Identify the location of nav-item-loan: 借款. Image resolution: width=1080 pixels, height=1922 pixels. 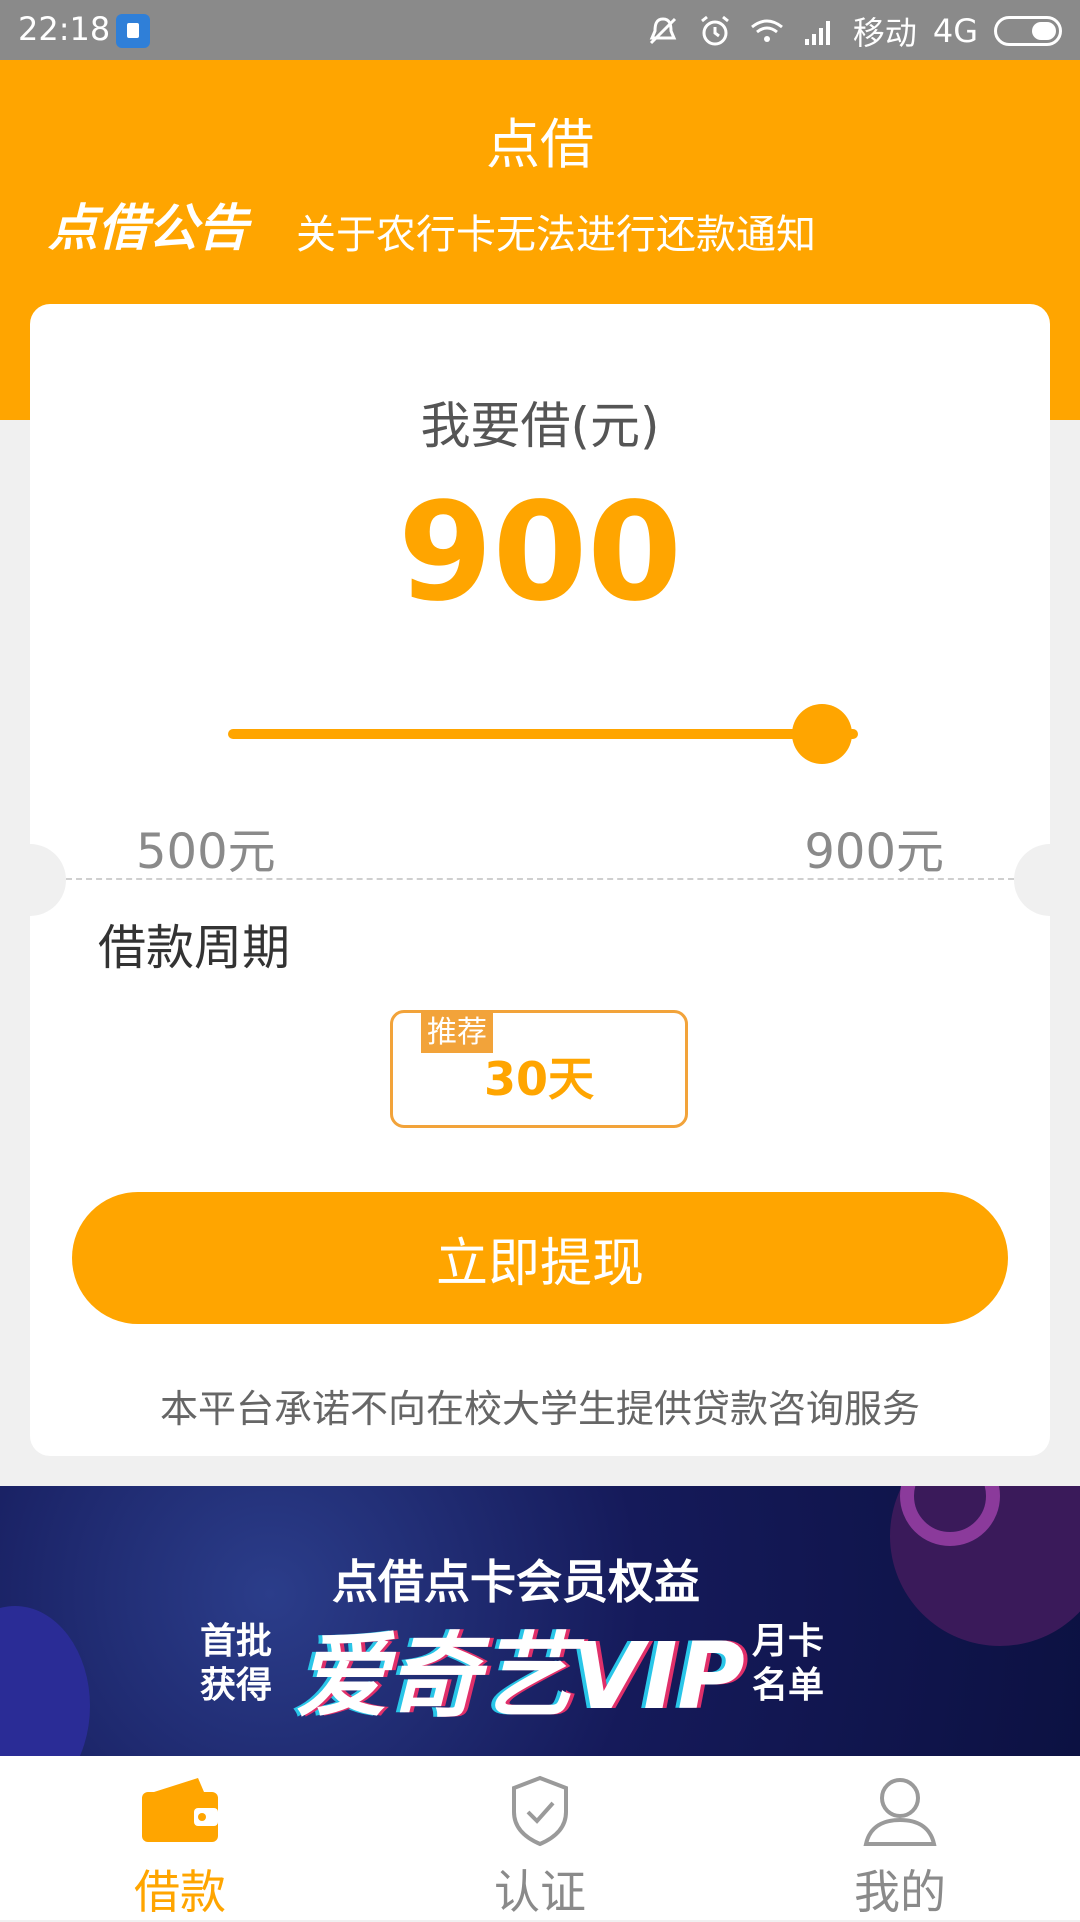
(180, 1838).